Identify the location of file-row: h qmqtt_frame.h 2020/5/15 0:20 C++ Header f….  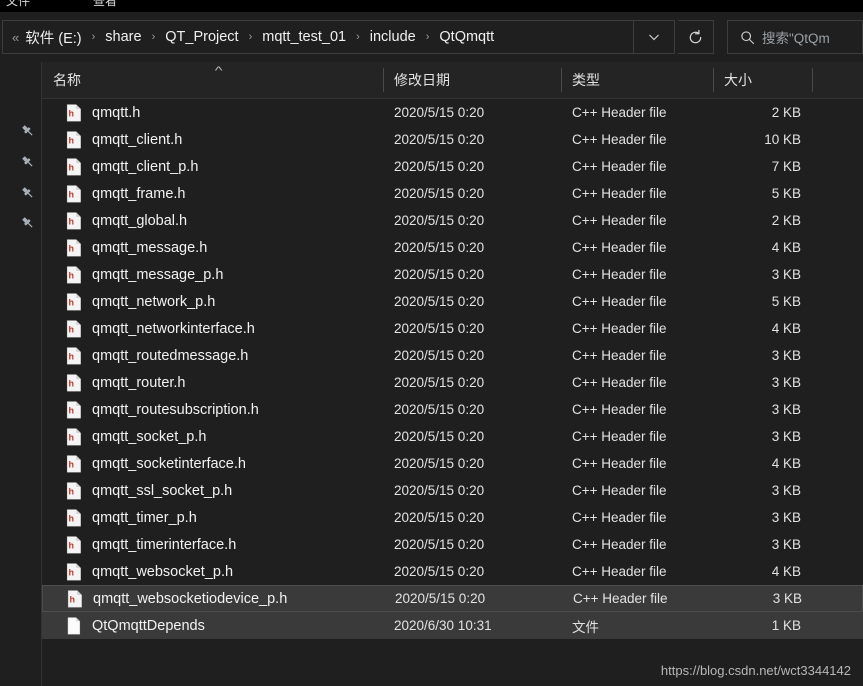
(452, 193).